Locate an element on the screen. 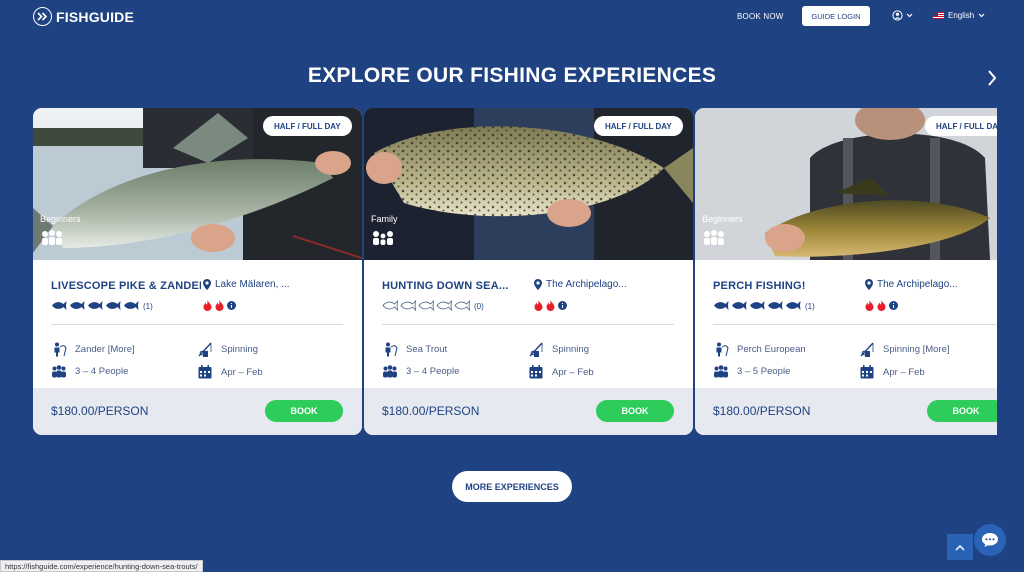  language-selector: English is located at coordinates (959, 15).